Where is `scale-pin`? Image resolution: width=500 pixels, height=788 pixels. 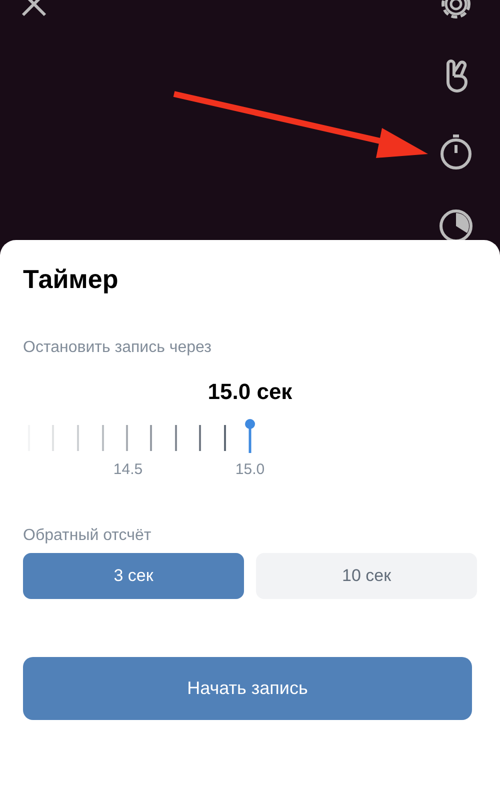 scale-pin is located at coordinates (250, 436).